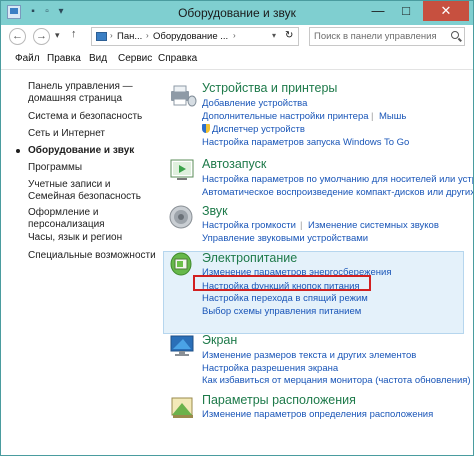 The width and height of the screenshot is (474, 456). What do you see at coordinates (92, 117) in the screenshot?
I see `sidebar-item-system-security: Система и безопасность` at bounding box center [92, 117].